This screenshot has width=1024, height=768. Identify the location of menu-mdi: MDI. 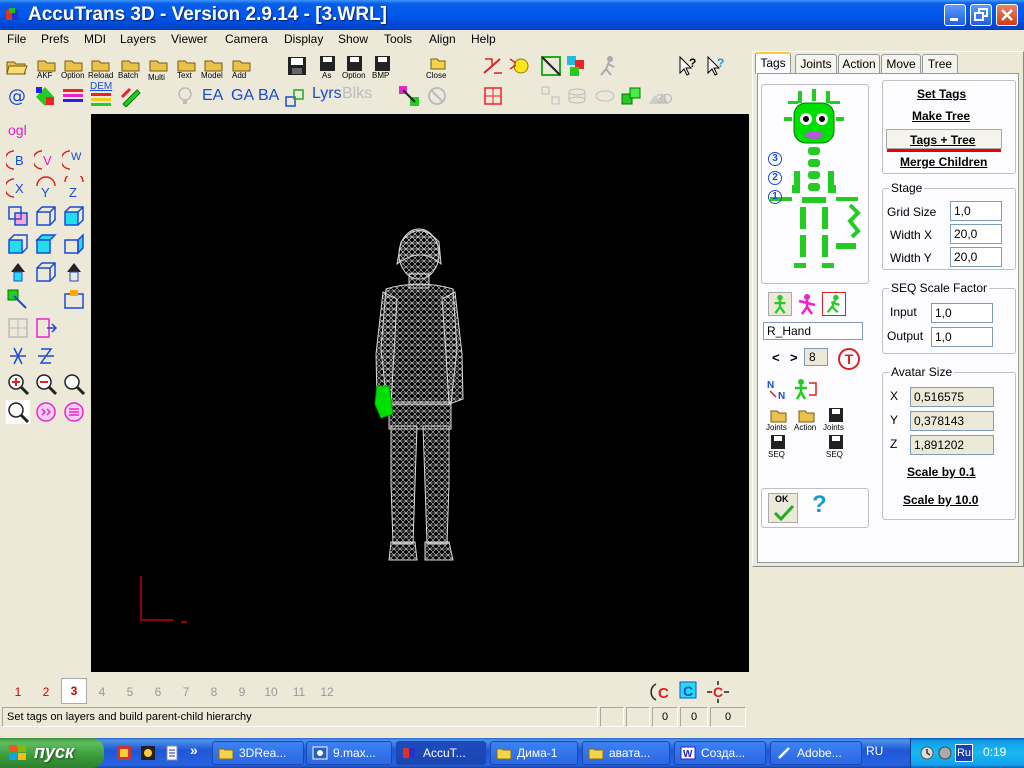
(95, 39).